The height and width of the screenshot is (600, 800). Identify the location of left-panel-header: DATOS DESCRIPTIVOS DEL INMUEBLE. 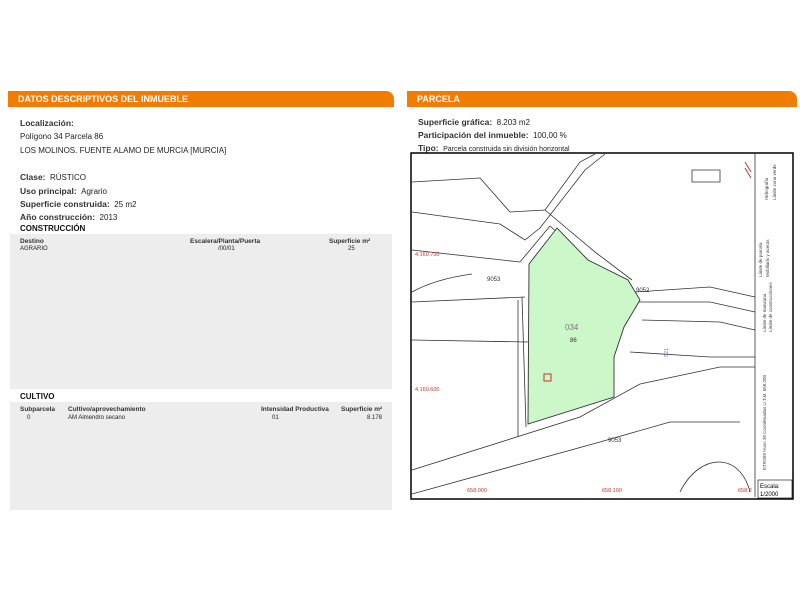
(201, 99).